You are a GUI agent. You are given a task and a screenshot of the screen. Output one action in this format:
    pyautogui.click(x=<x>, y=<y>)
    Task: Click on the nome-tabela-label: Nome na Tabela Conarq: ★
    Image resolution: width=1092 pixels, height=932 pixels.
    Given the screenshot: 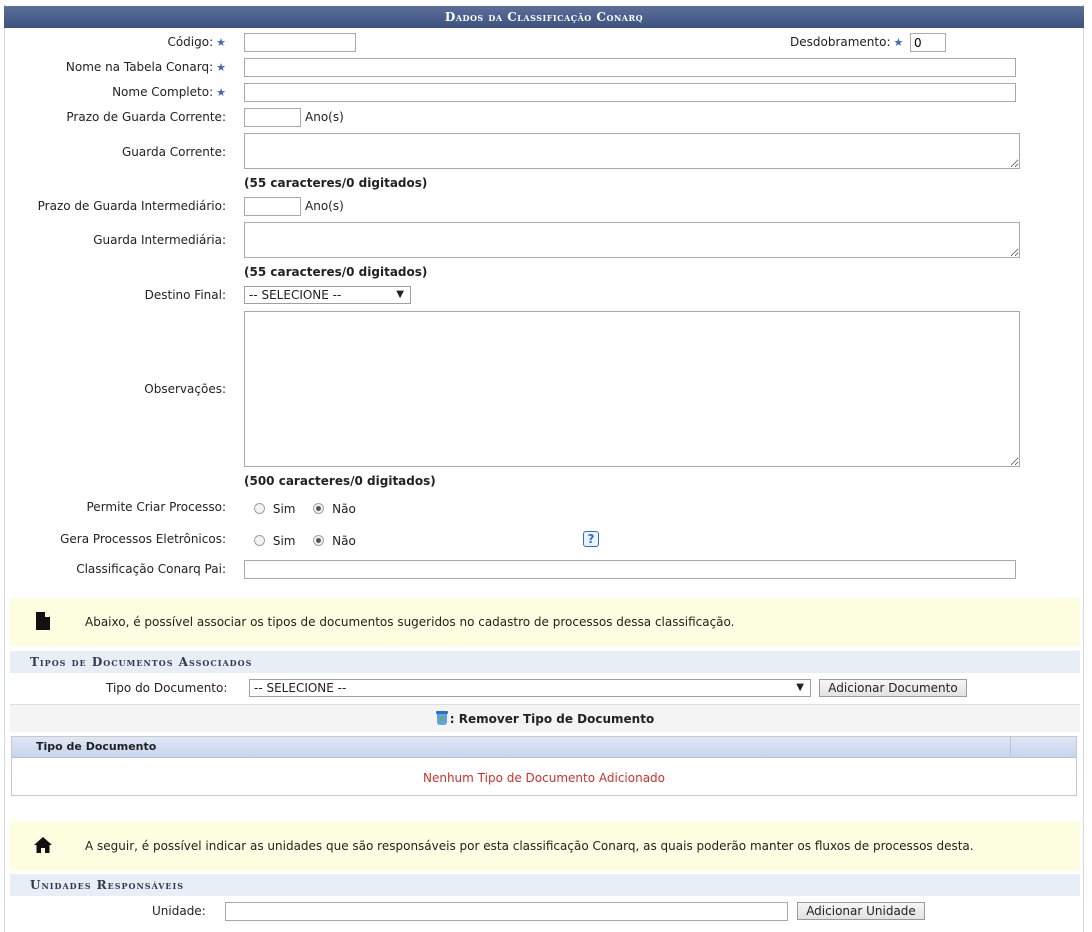 What is the action you would take?
    pyautogui.click(x=145, y=67)
    